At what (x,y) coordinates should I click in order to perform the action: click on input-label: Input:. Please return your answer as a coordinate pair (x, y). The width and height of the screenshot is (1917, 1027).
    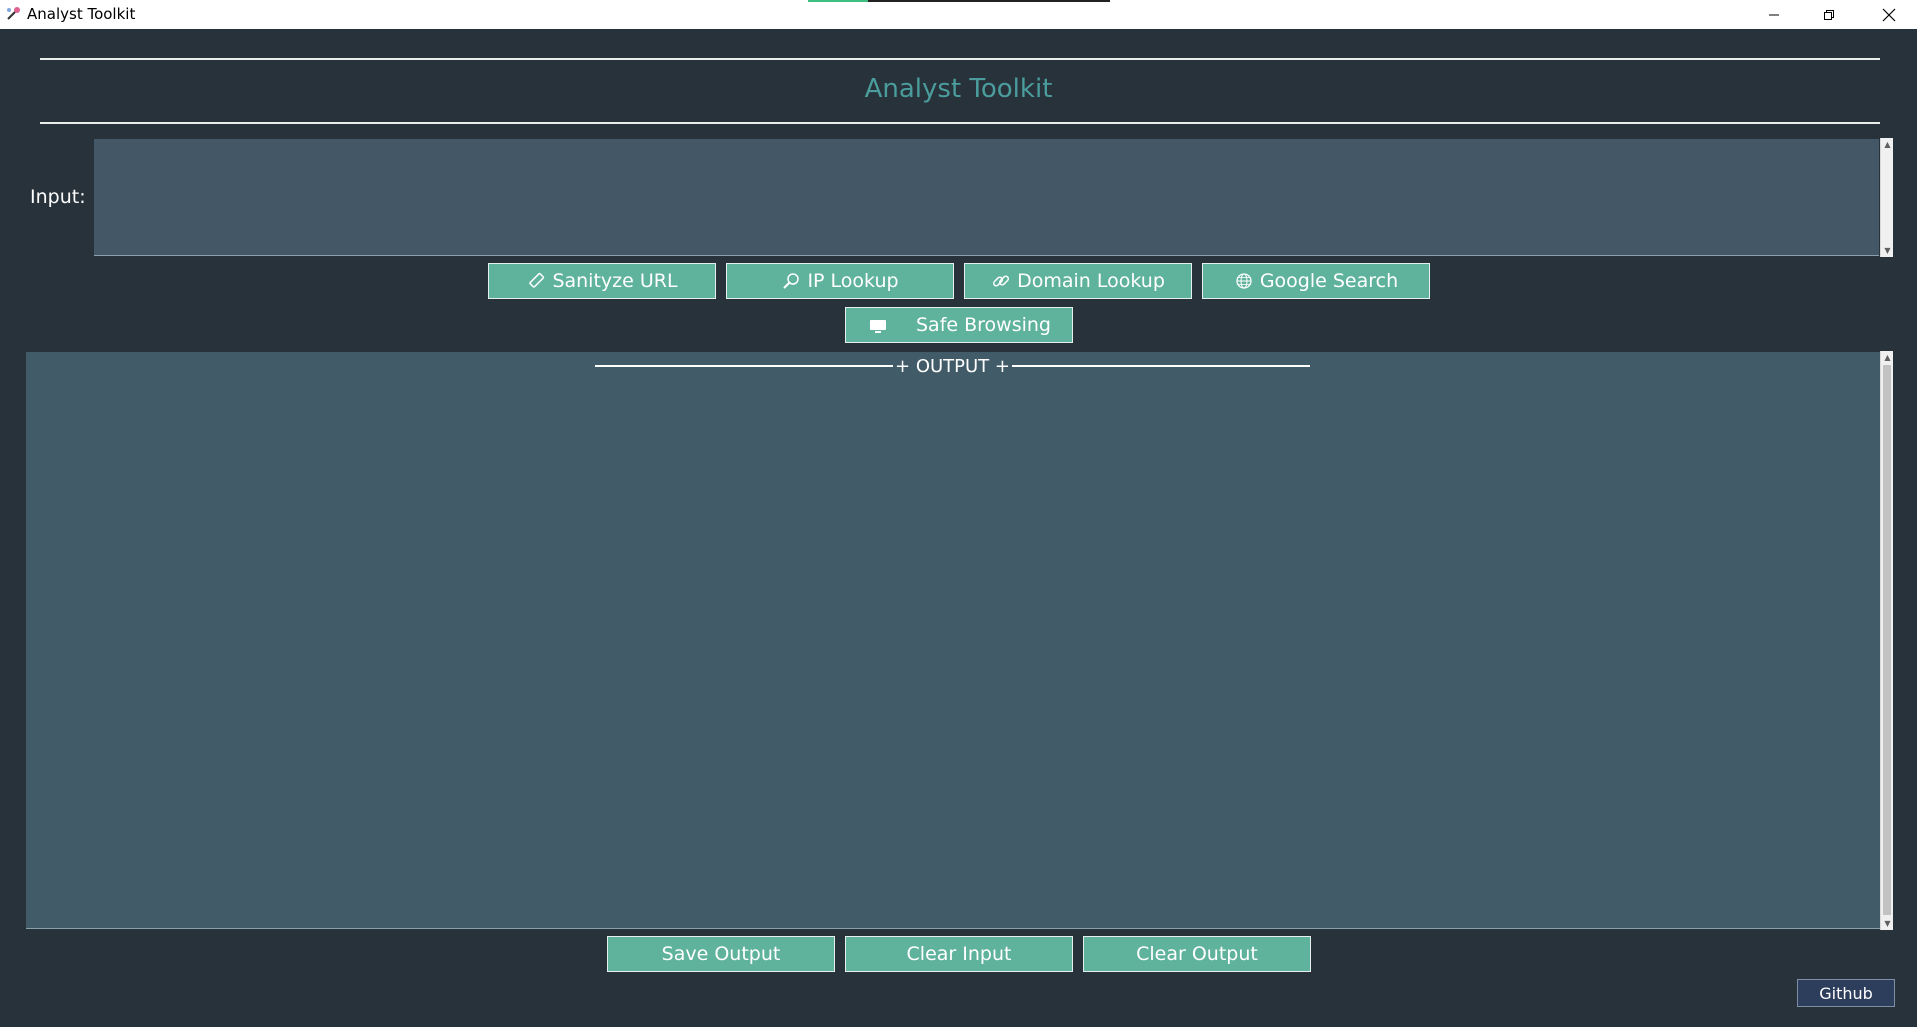
    Looking at the image, I should click on (58, 197).